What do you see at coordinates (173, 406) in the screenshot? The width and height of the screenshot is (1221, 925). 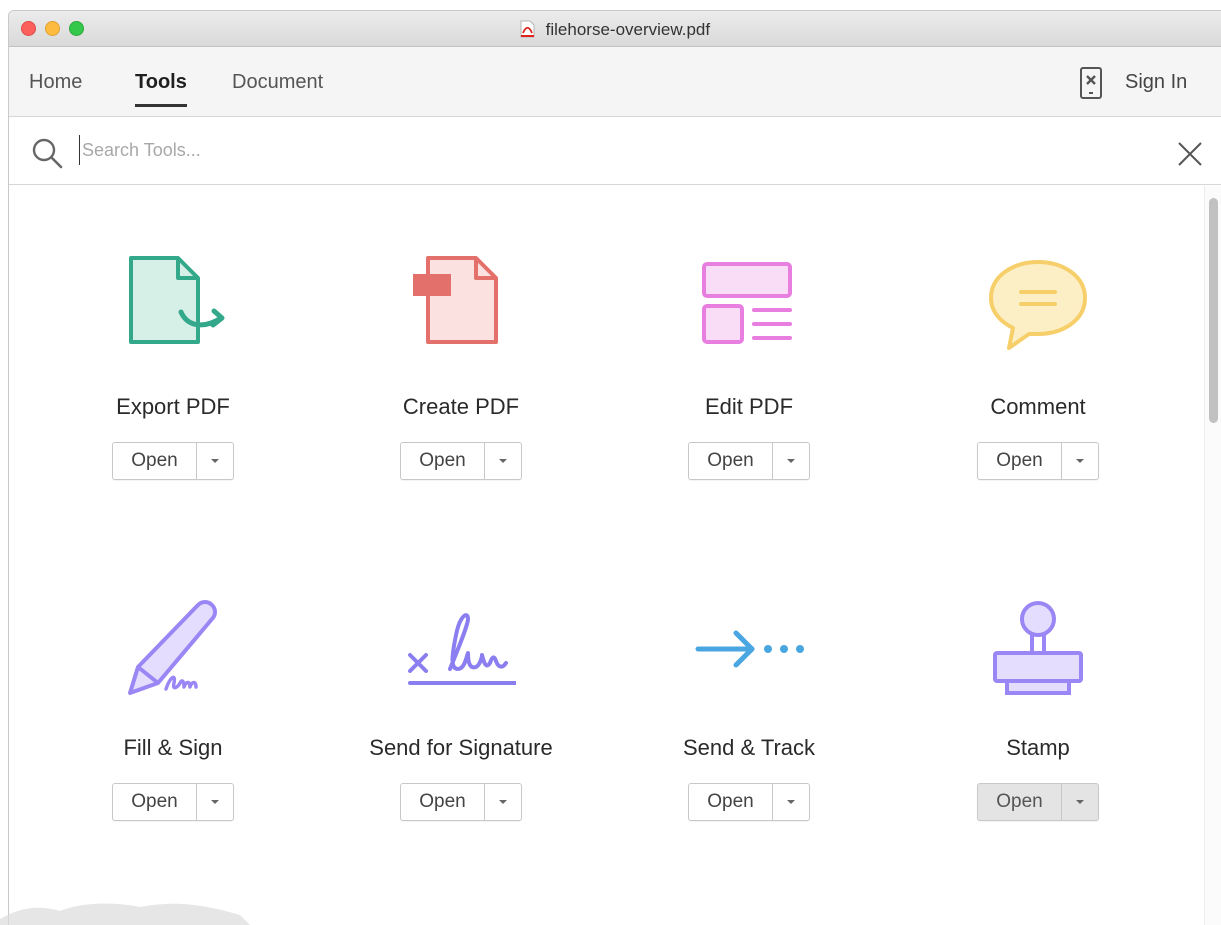 I see `tool-name: Export PDF` at bounding box center [173, 406].